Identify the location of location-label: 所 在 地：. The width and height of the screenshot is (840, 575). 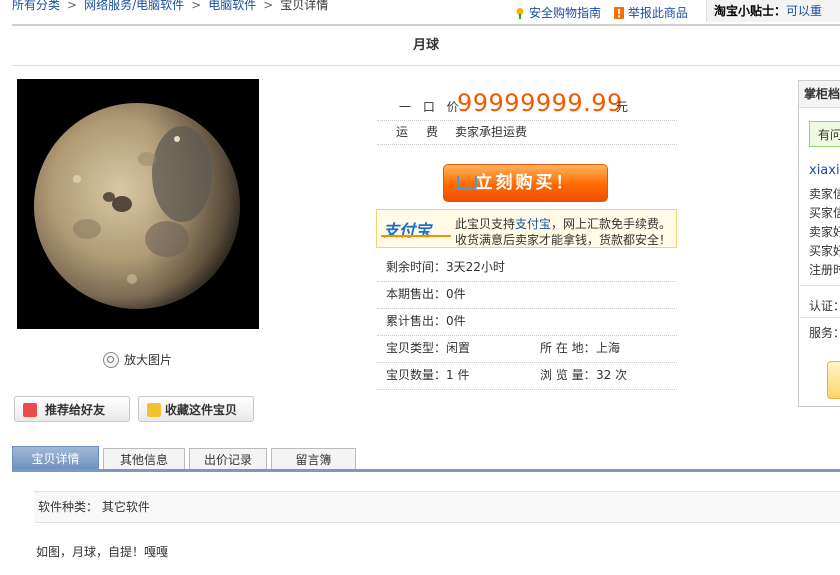
(568, 348).